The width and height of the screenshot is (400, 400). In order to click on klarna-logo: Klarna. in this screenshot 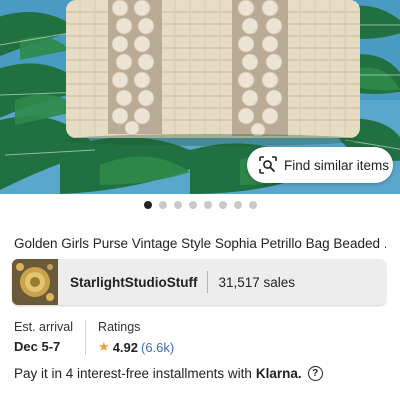, I will do `click(278, 373)`.